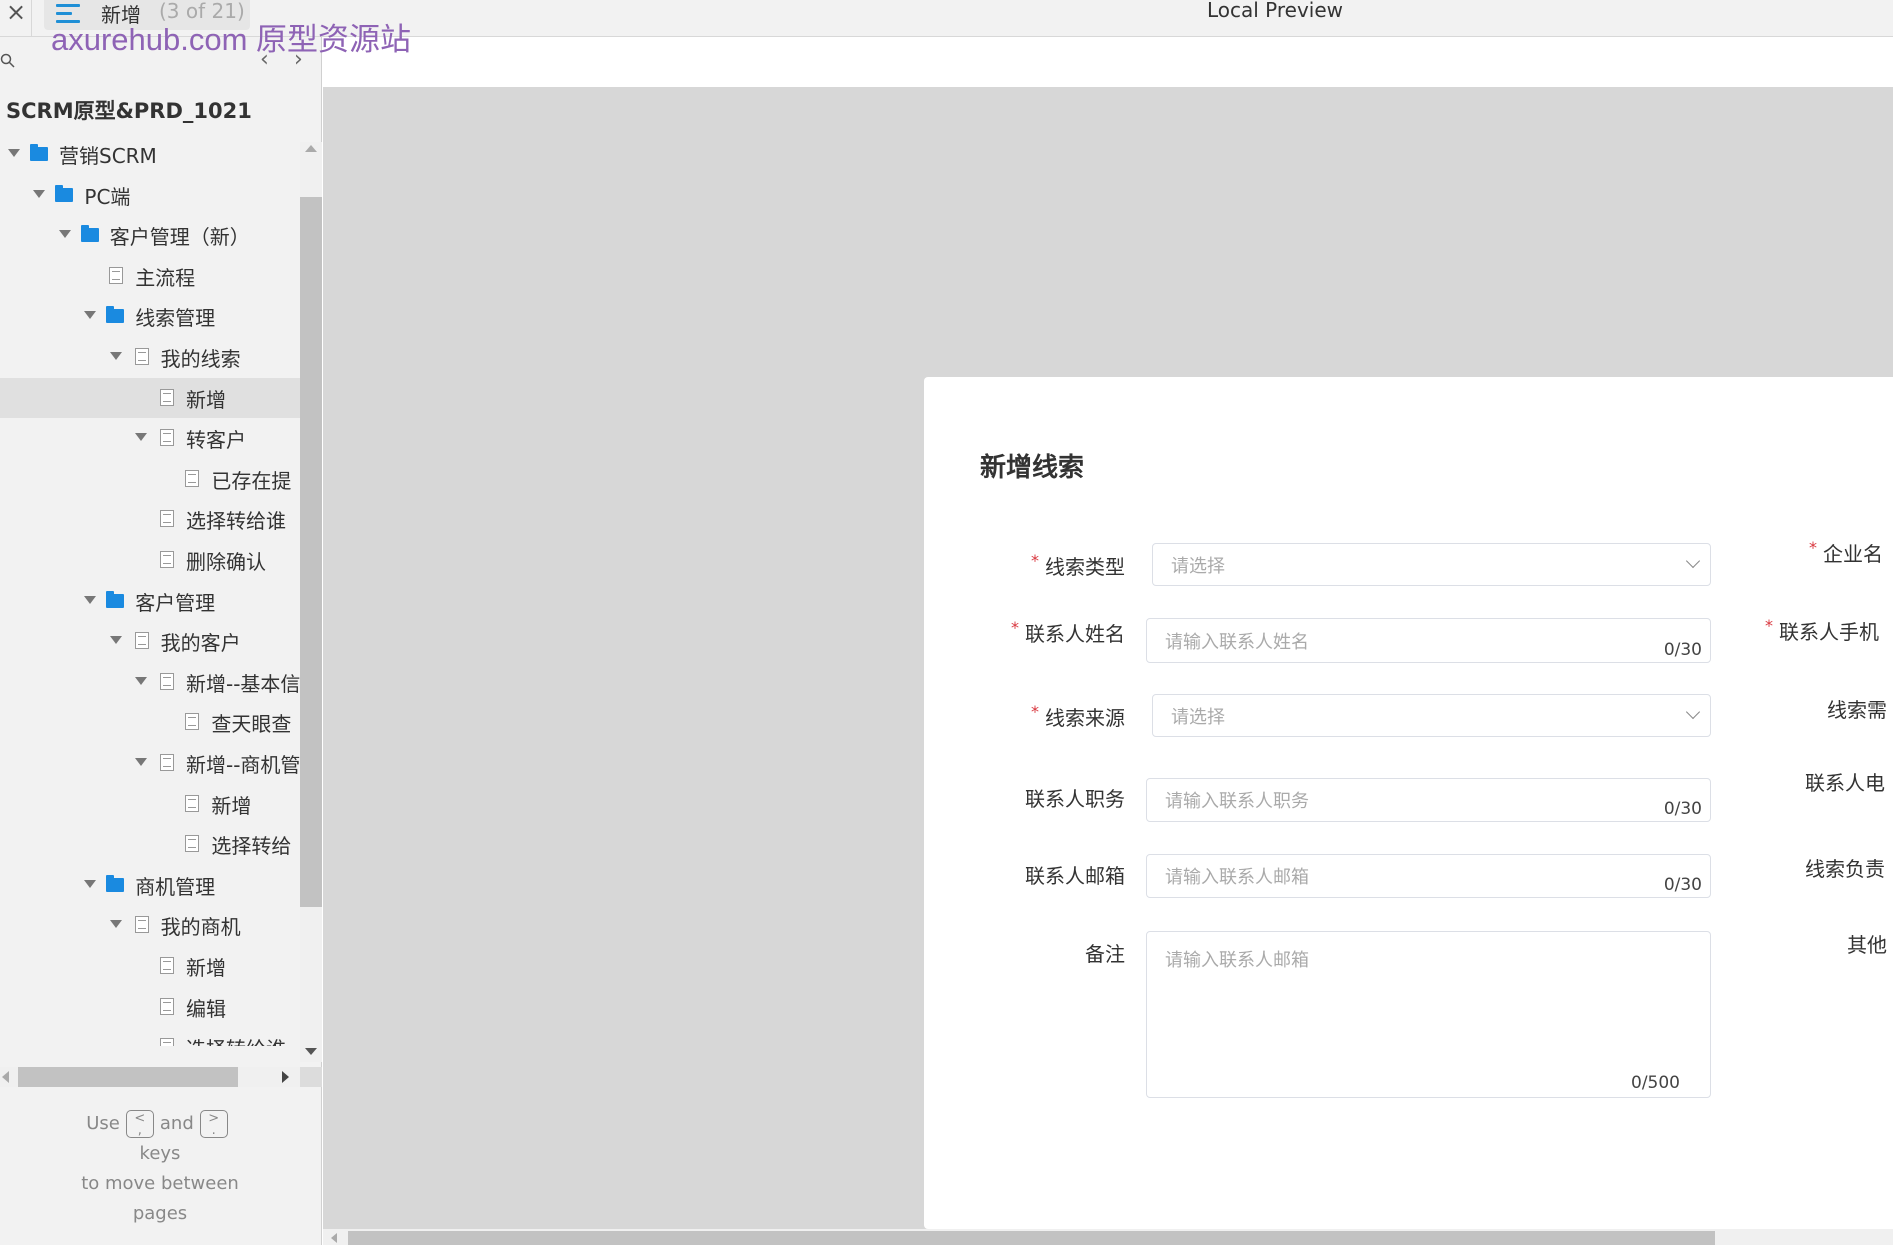 This screenshot has height=1245, width=1893. What do you see at coordinates (1655, 1083) in the screenshot?
I see `char-counter: 0/500` at bounding box center [1655, 1083].